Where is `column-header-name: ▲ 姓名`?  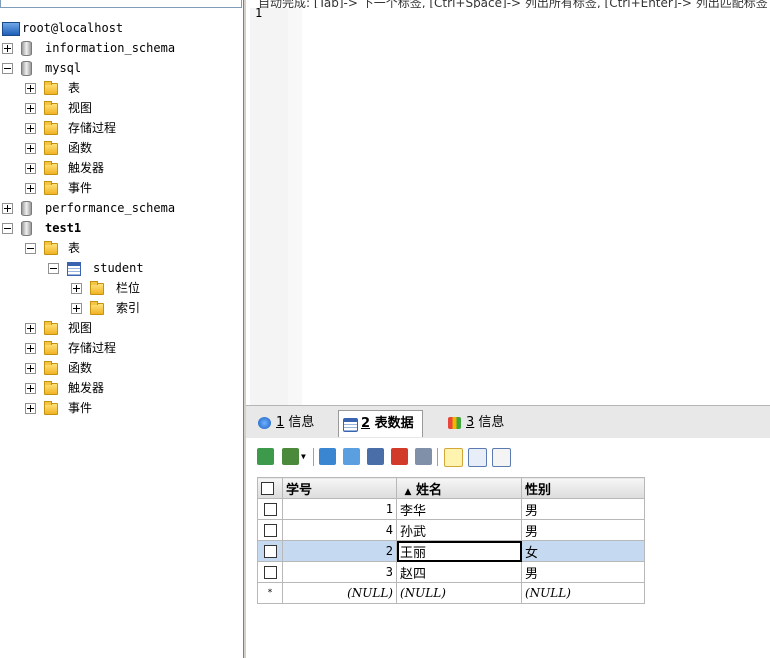 column-header-name: ▲ 姓名 is located at coordinates (459, 488).